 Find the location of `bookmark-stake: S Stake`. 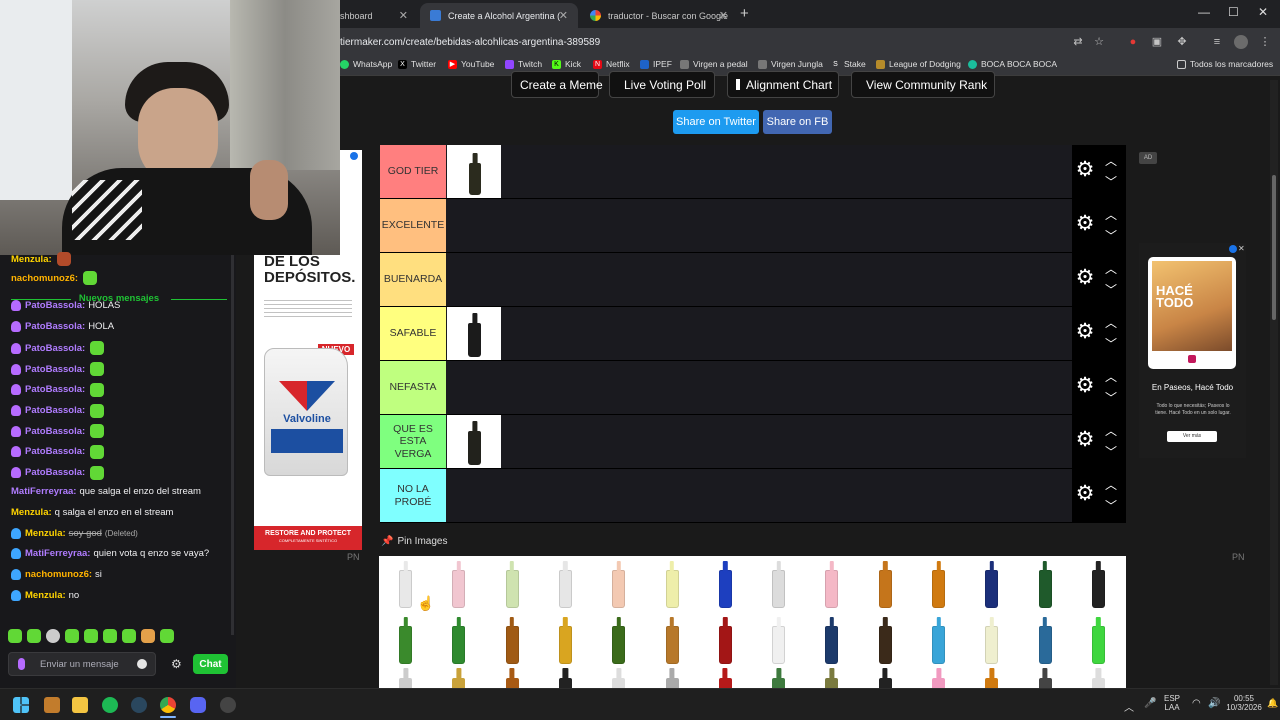

bookmark-stake: S Stake is located at coordinates (848, 64).